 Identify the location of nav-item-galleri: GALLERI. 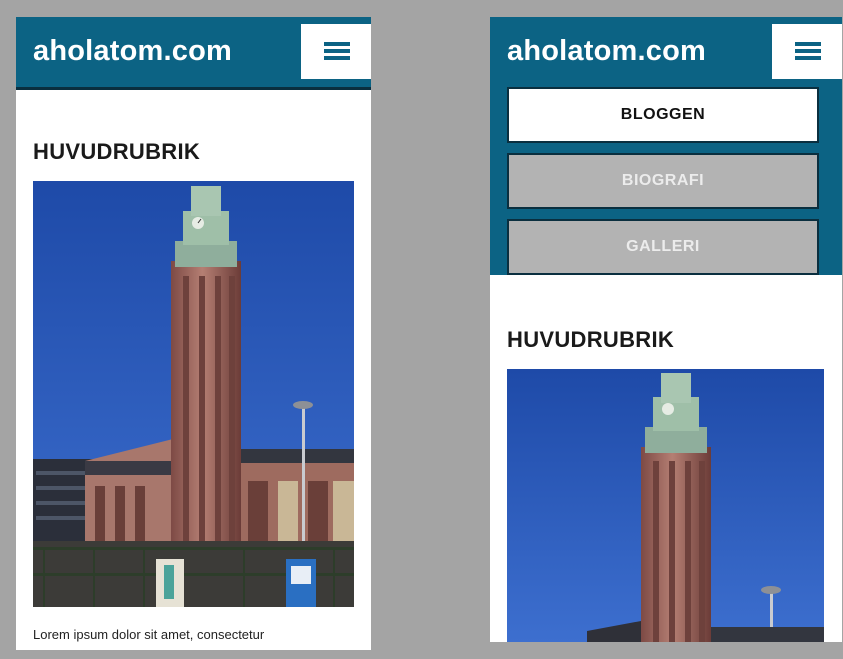
(663, 247).